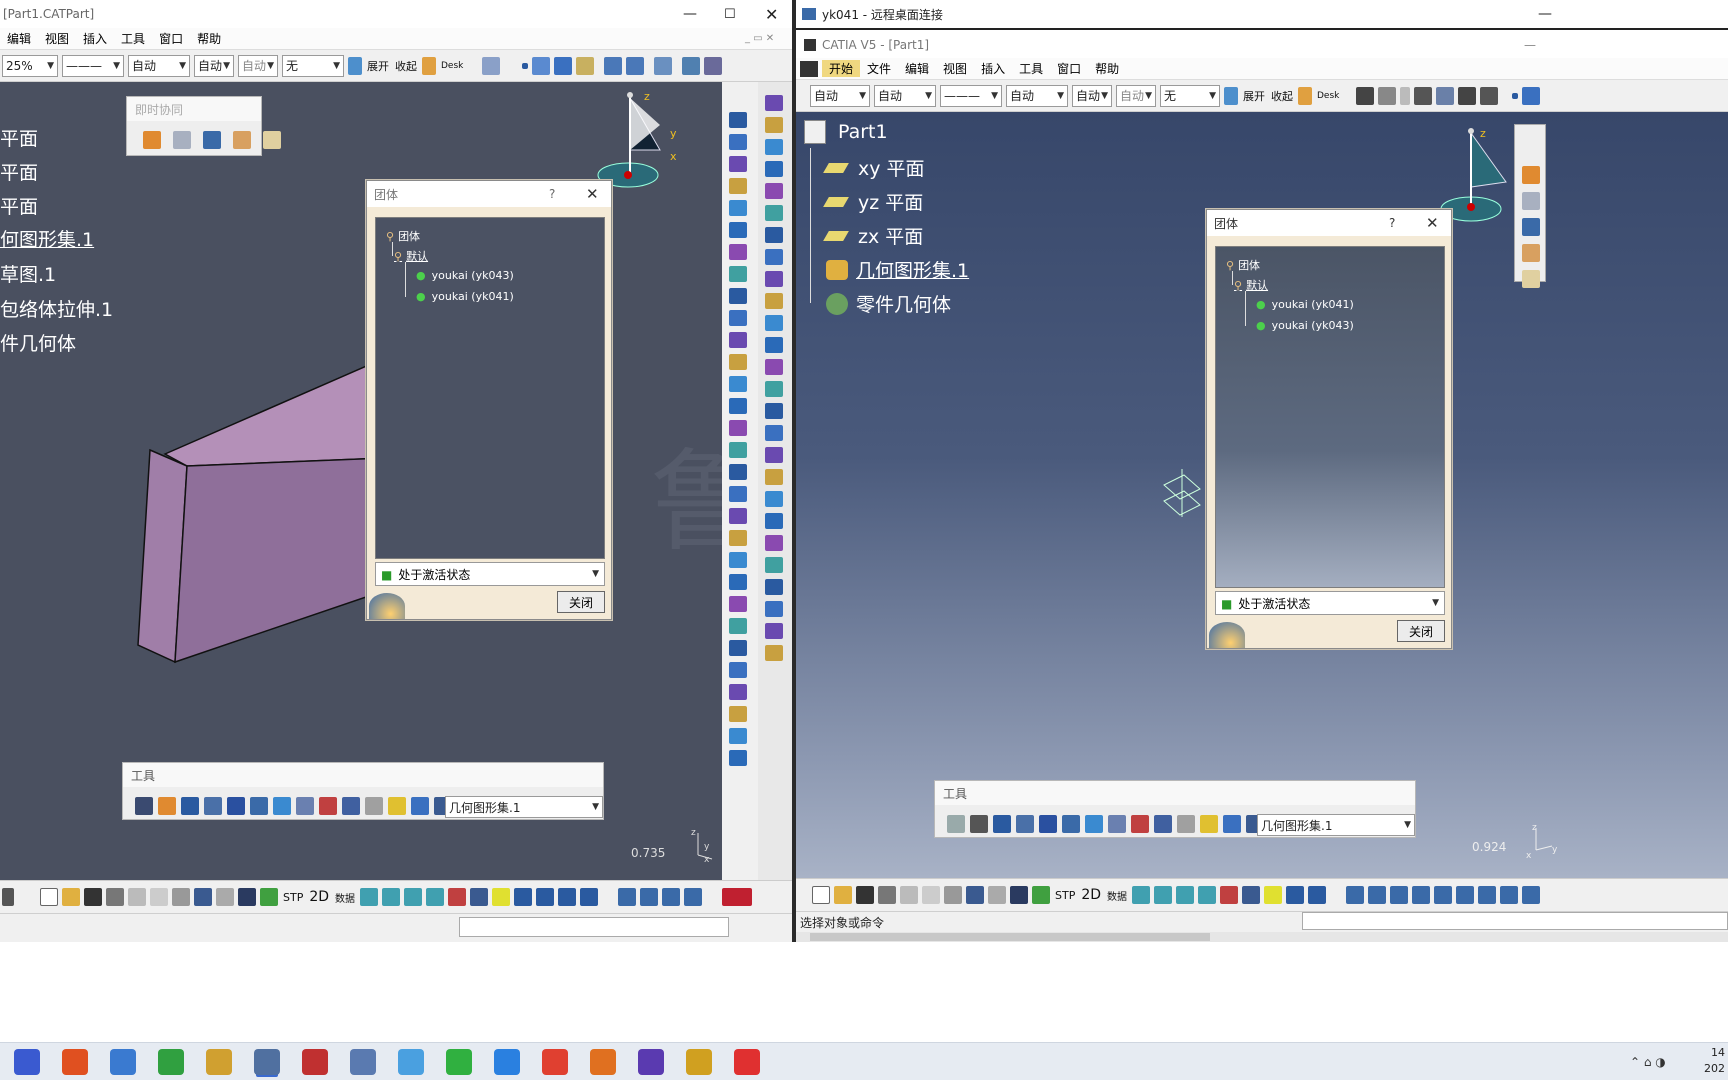 The image size is (1728, 1080). What do you see at coordinates (1392, 223) in the screenshot?
I see `help-button: ?` at bounding box center [1392, 223].